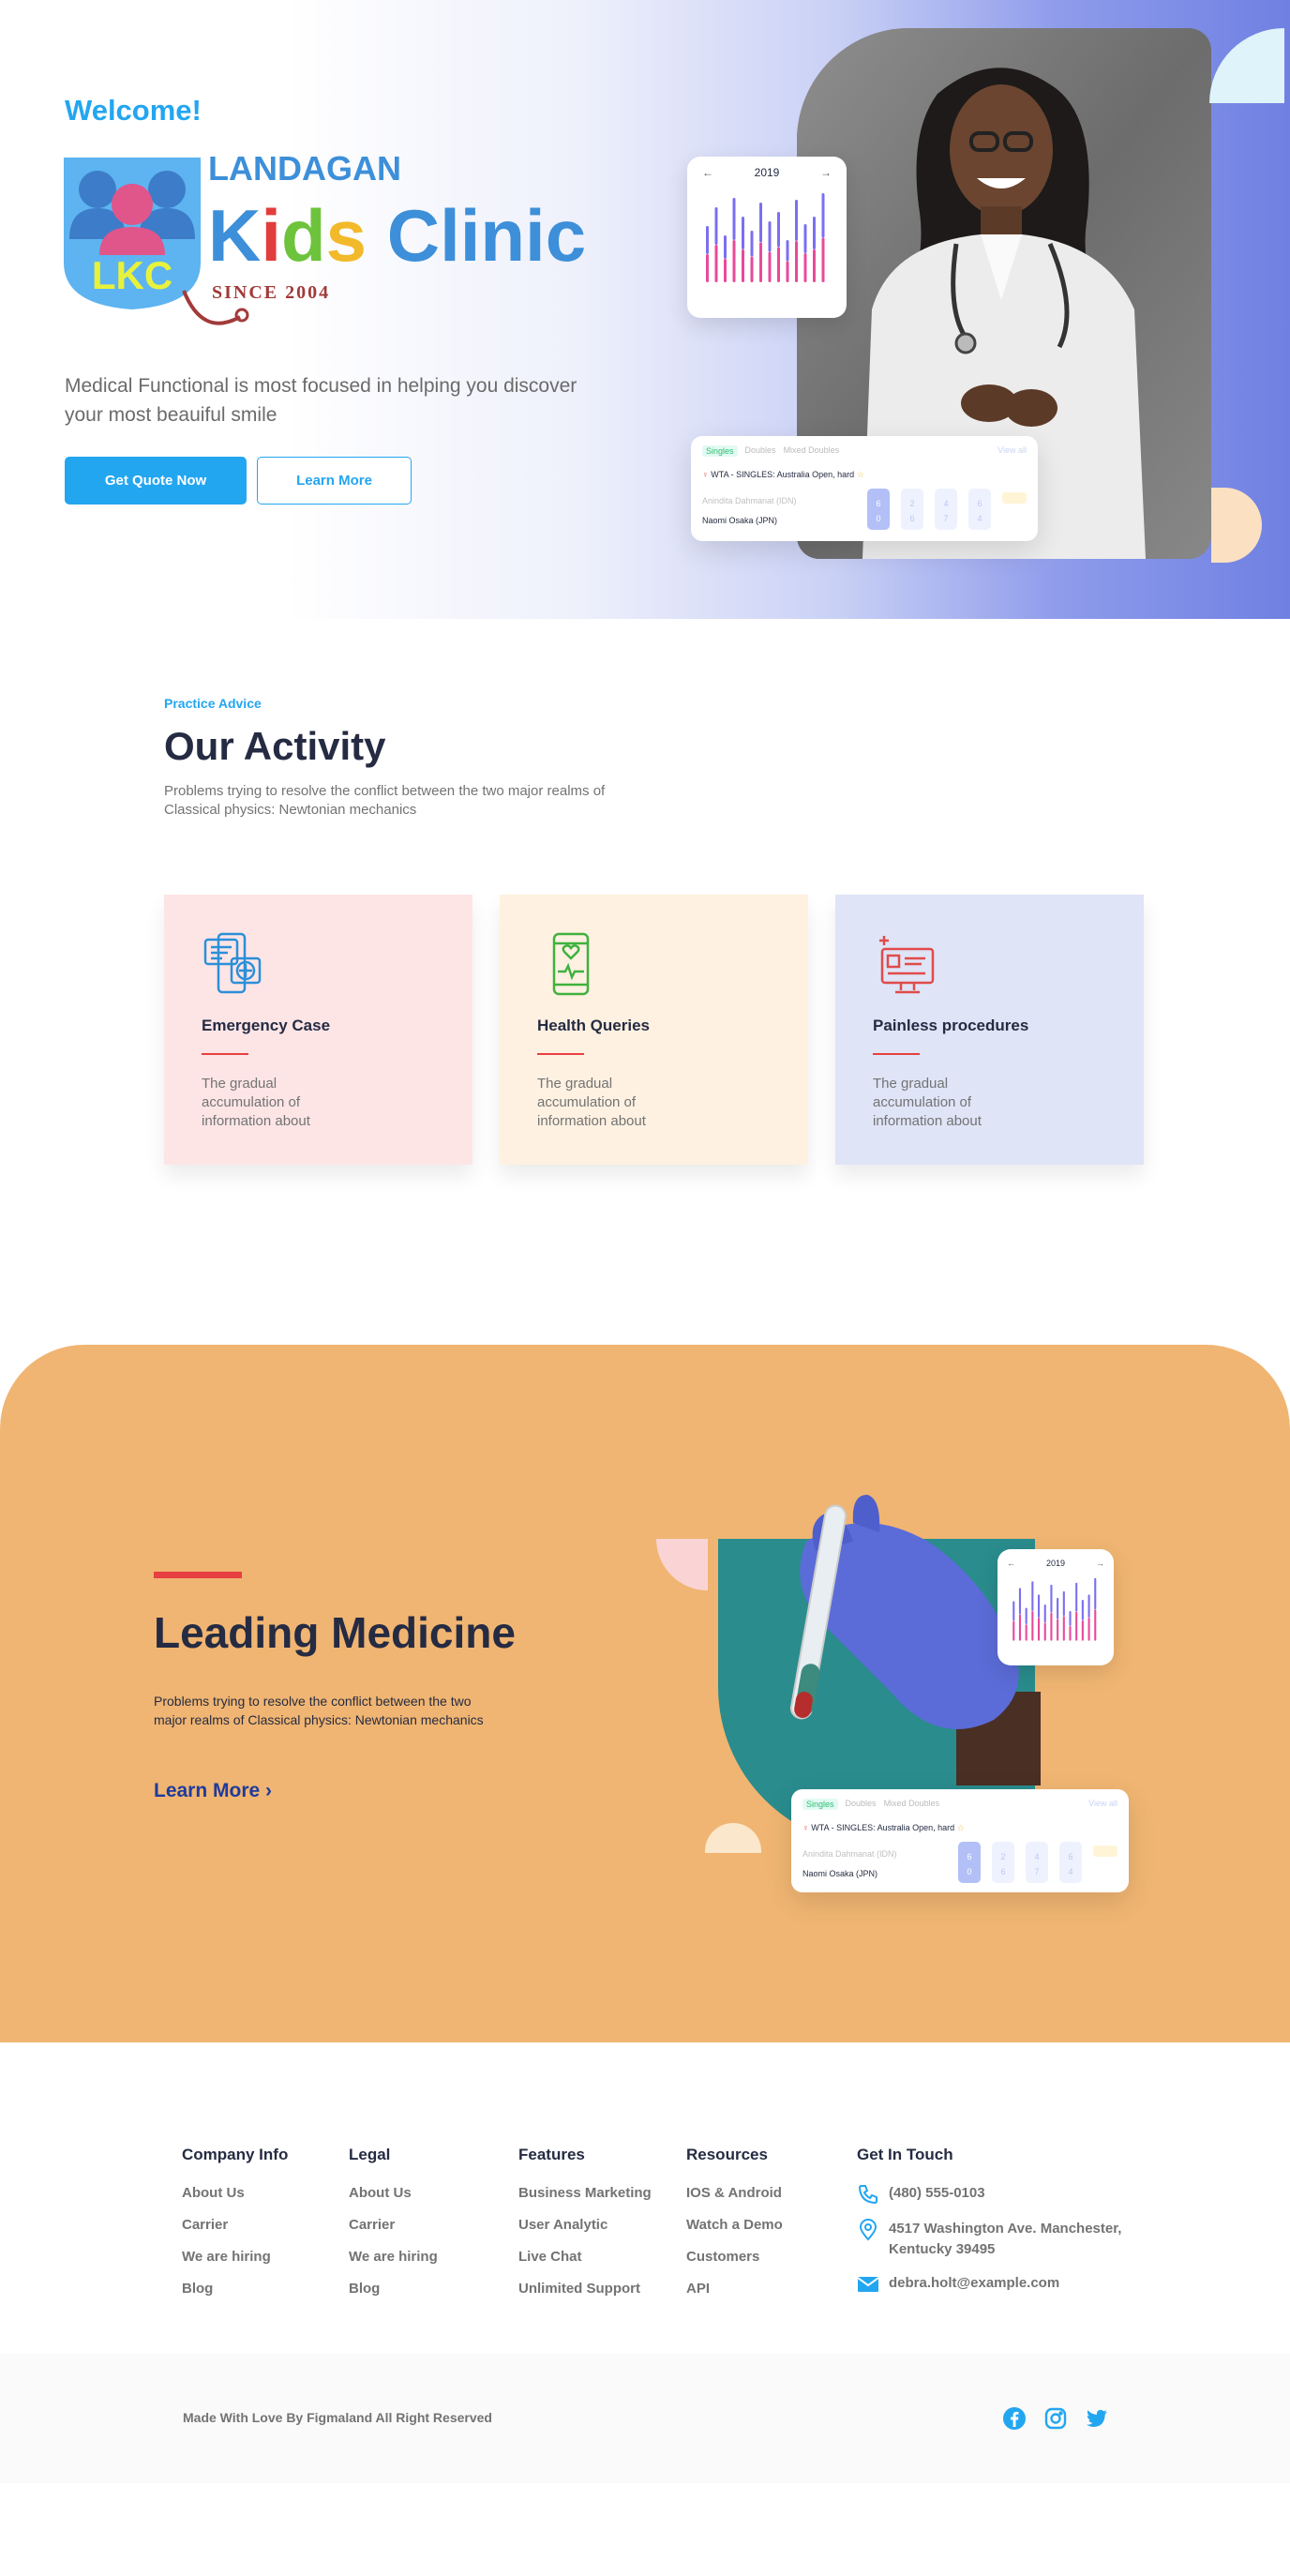  Describe the element at coordinates (585, 2193) in the screenshot. I see `footer-link: Business Marketing` at that location.